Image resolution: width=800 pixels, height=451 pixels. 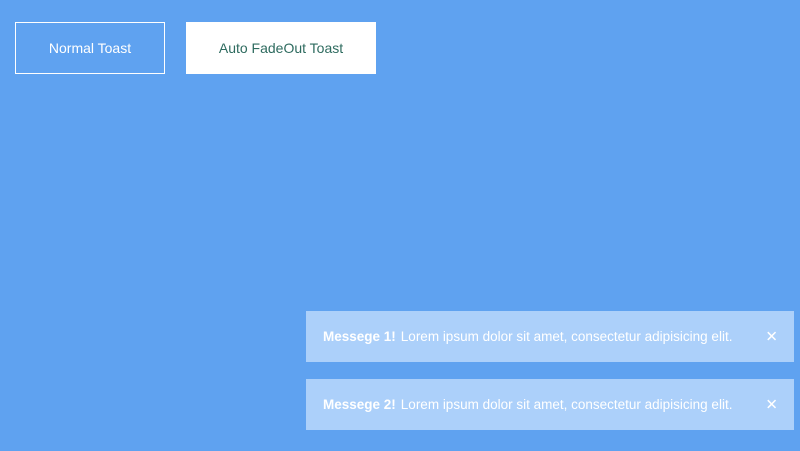 I want to click on toast-title: Messege 2!, so click(x=359, y=404).